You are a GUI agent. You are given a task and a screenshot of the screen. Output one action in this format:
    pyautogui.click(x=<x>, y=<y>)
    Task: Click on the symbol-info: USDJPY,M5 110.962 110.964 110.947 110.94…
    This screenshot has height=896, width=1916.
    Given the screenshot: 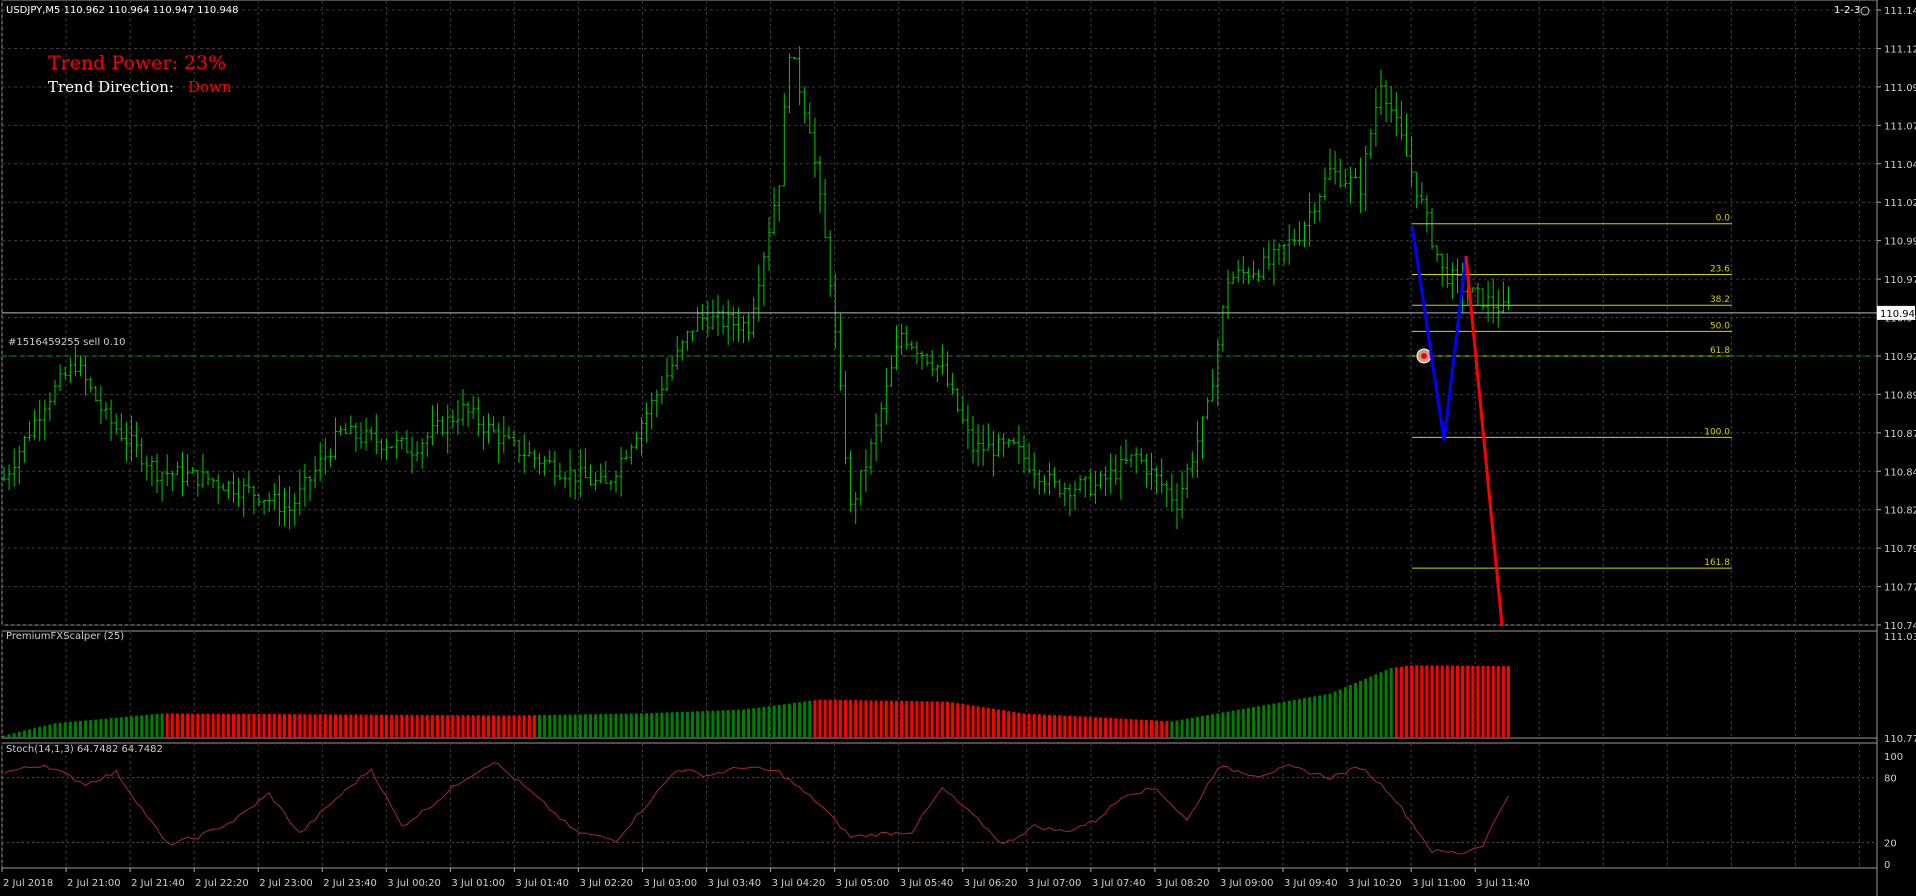 What is the action you would take?
    pyautogui.click(x=122, y=10)
    